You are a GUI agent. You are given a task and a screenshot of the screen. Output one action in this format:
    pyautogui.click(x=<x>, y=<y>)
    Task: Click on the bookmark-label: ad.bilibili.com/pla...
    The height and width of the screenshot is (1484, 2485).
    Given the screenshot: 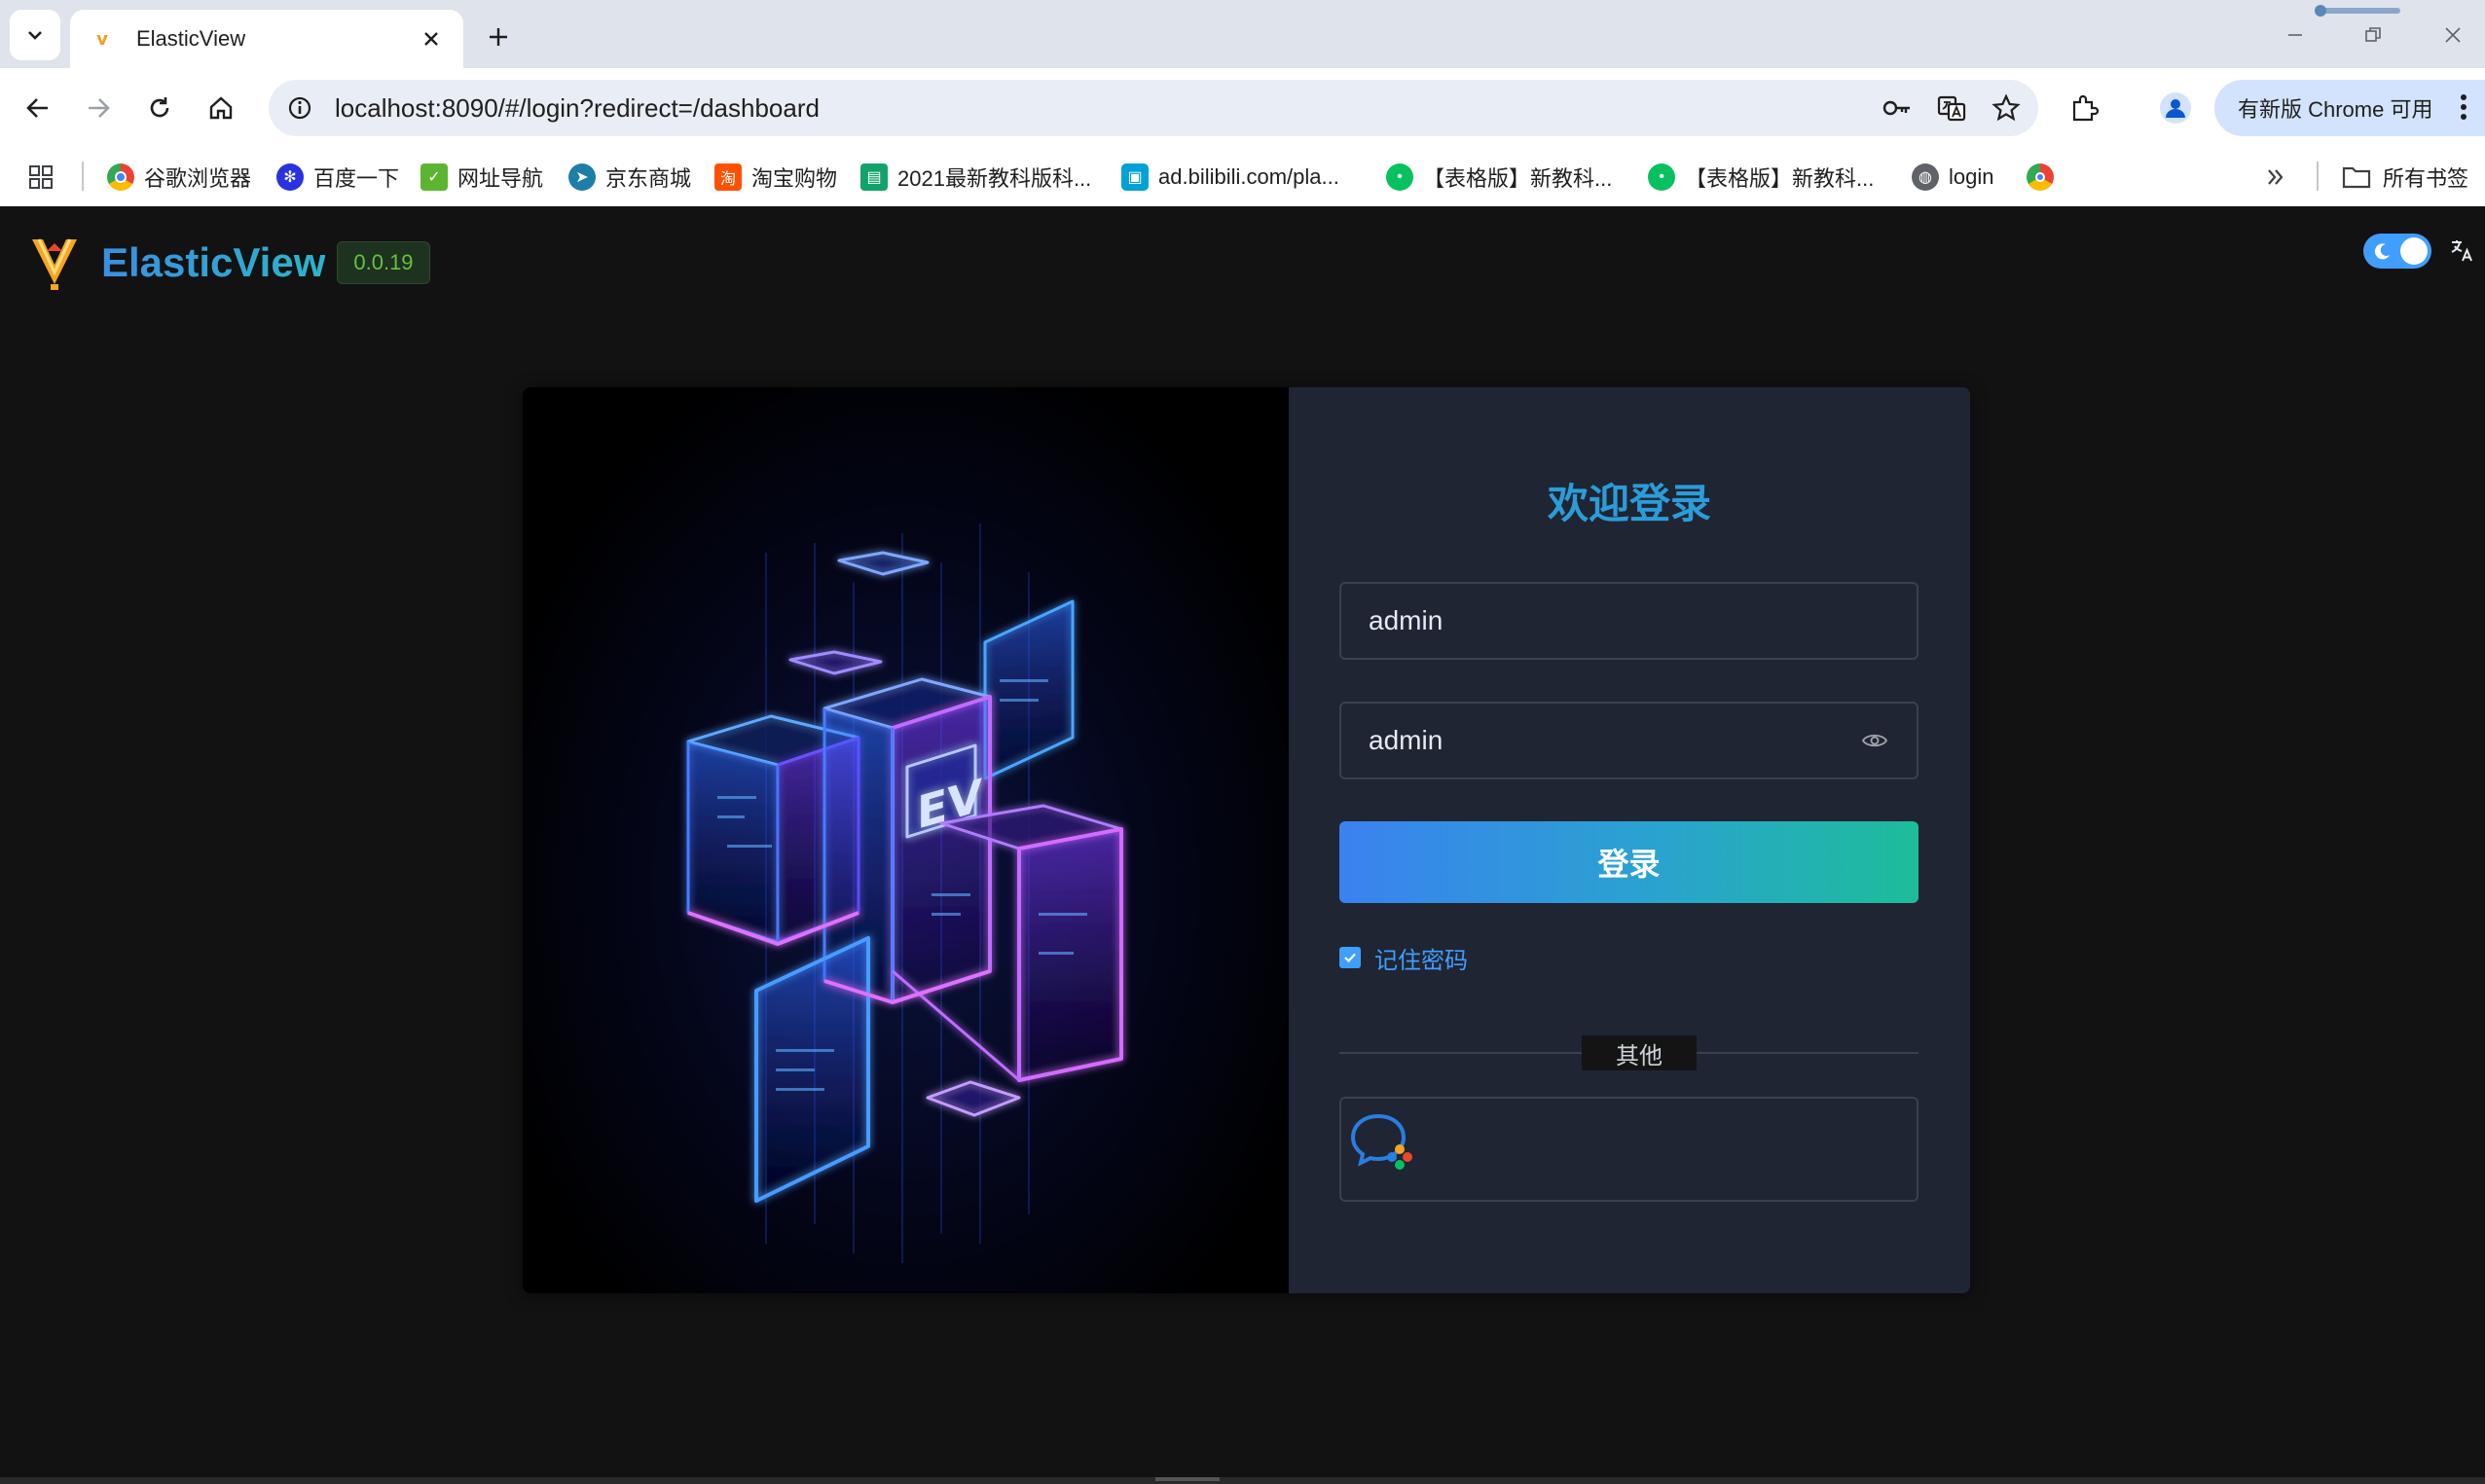 What is the action you would take?
    pyautogui.click(x=1248, y=176)
    